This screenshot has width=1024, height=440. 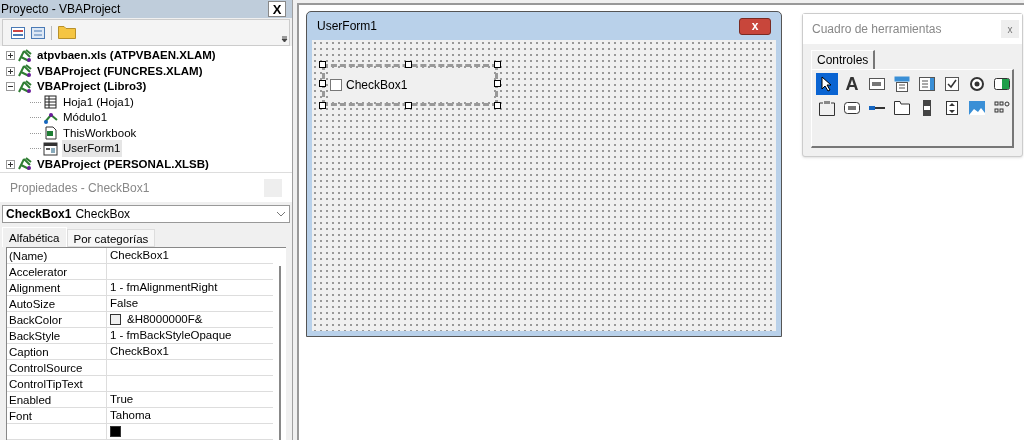 I want to click on property-name-cell: Caption, so click(x=57, y=351).